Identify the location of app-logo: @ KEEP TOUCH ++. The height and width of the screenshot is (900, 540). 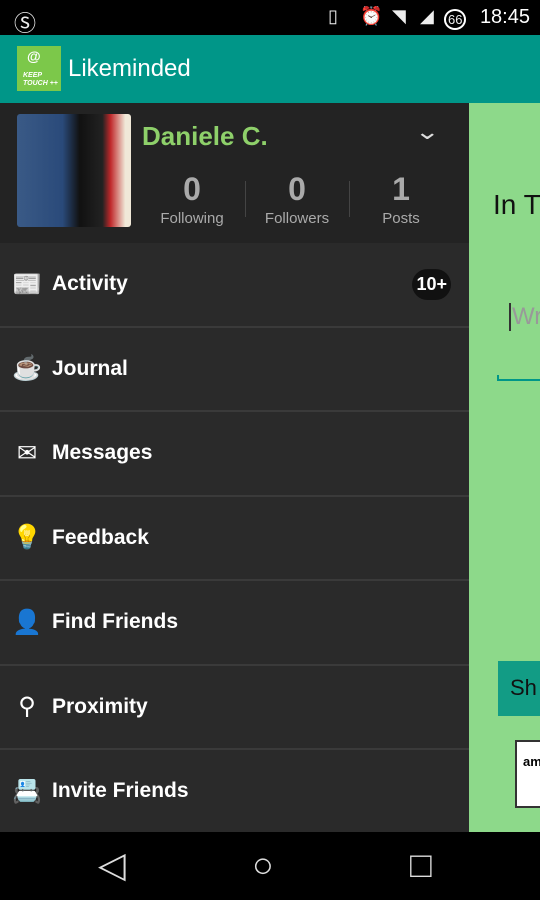
(39, 68).